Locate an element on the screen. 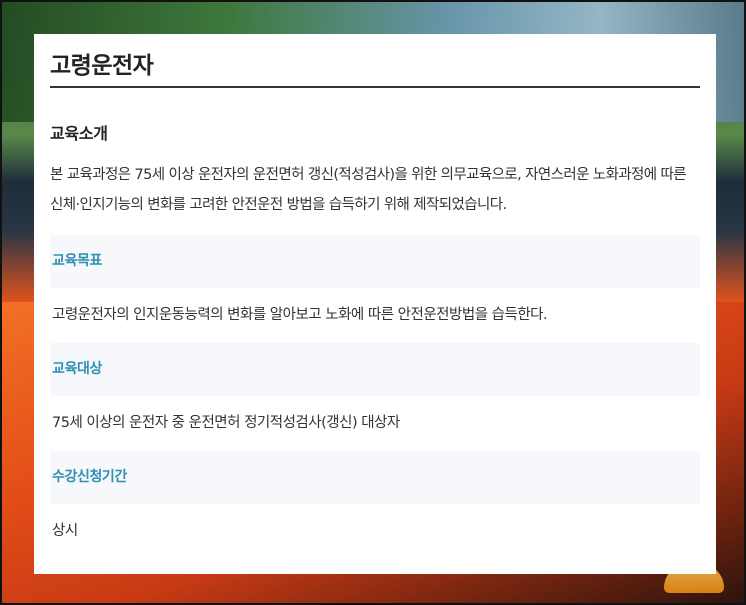  info-label-goal: 교육목표 is located at coordinates (375, 261).